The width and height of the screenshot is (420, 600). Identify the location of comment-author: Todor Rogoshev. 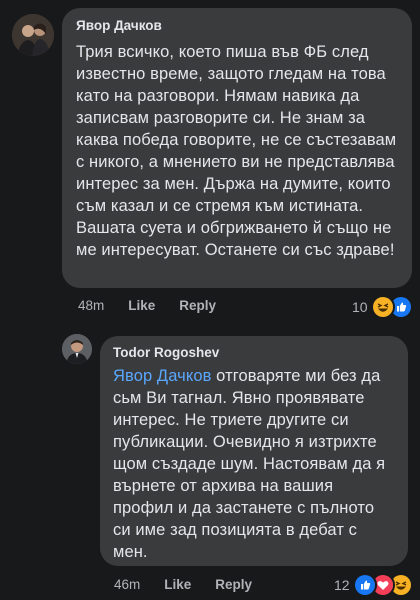
(254, 352).